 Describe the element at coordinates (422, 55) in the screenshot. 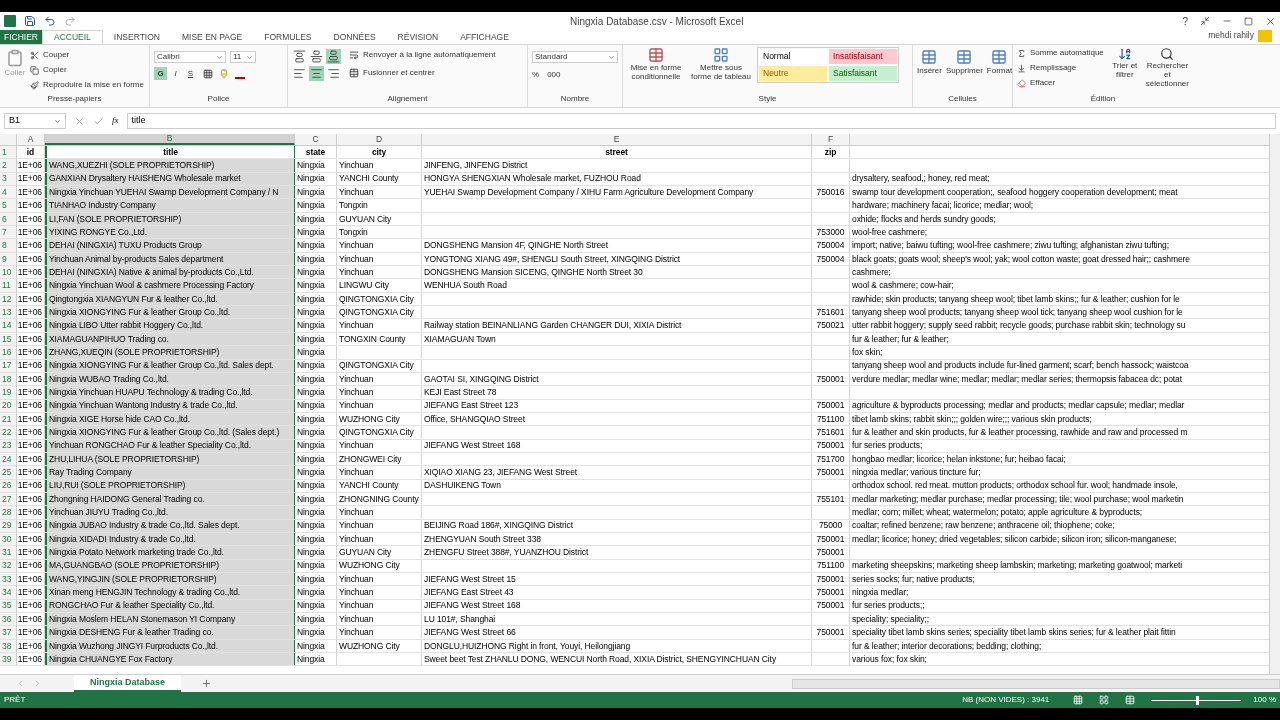

I see `wrap-text-button: Renvoyer à la ligne automatiquement` at that location.